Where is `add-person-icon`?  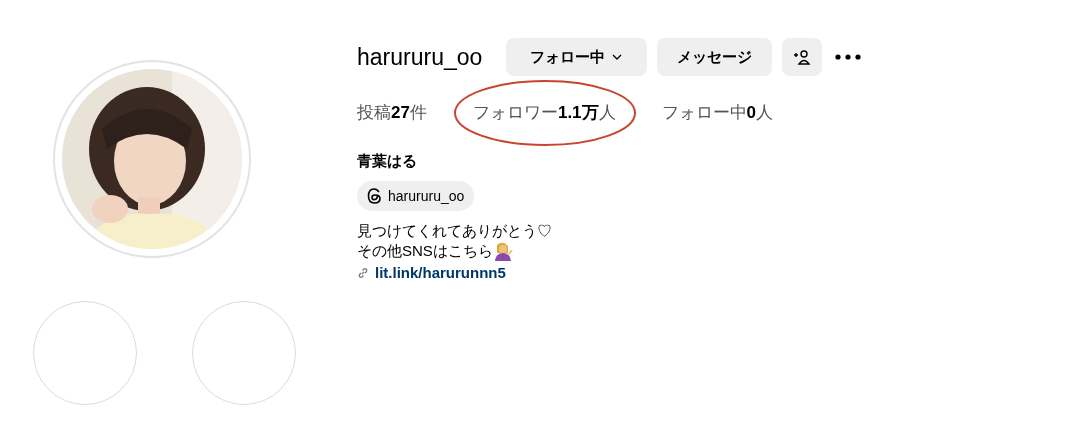
add-person-icon is located at coordinates (802, 57).